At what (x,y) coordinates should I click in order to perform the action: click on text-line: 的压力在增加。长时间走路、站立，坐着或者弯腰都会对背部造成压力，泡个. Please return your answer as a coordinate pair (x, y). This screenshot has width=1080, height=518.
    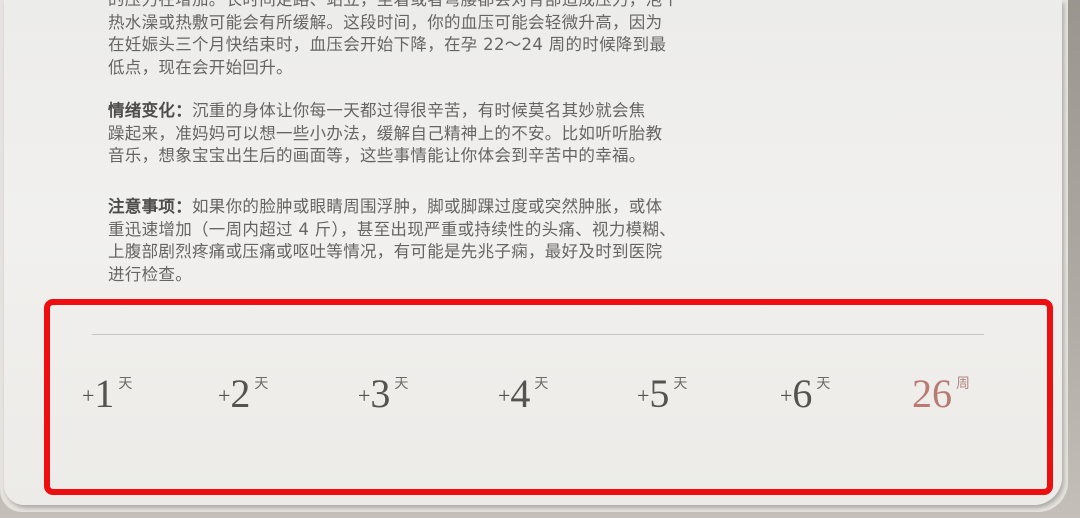
    Looking at the image, I should click on (468, 6).